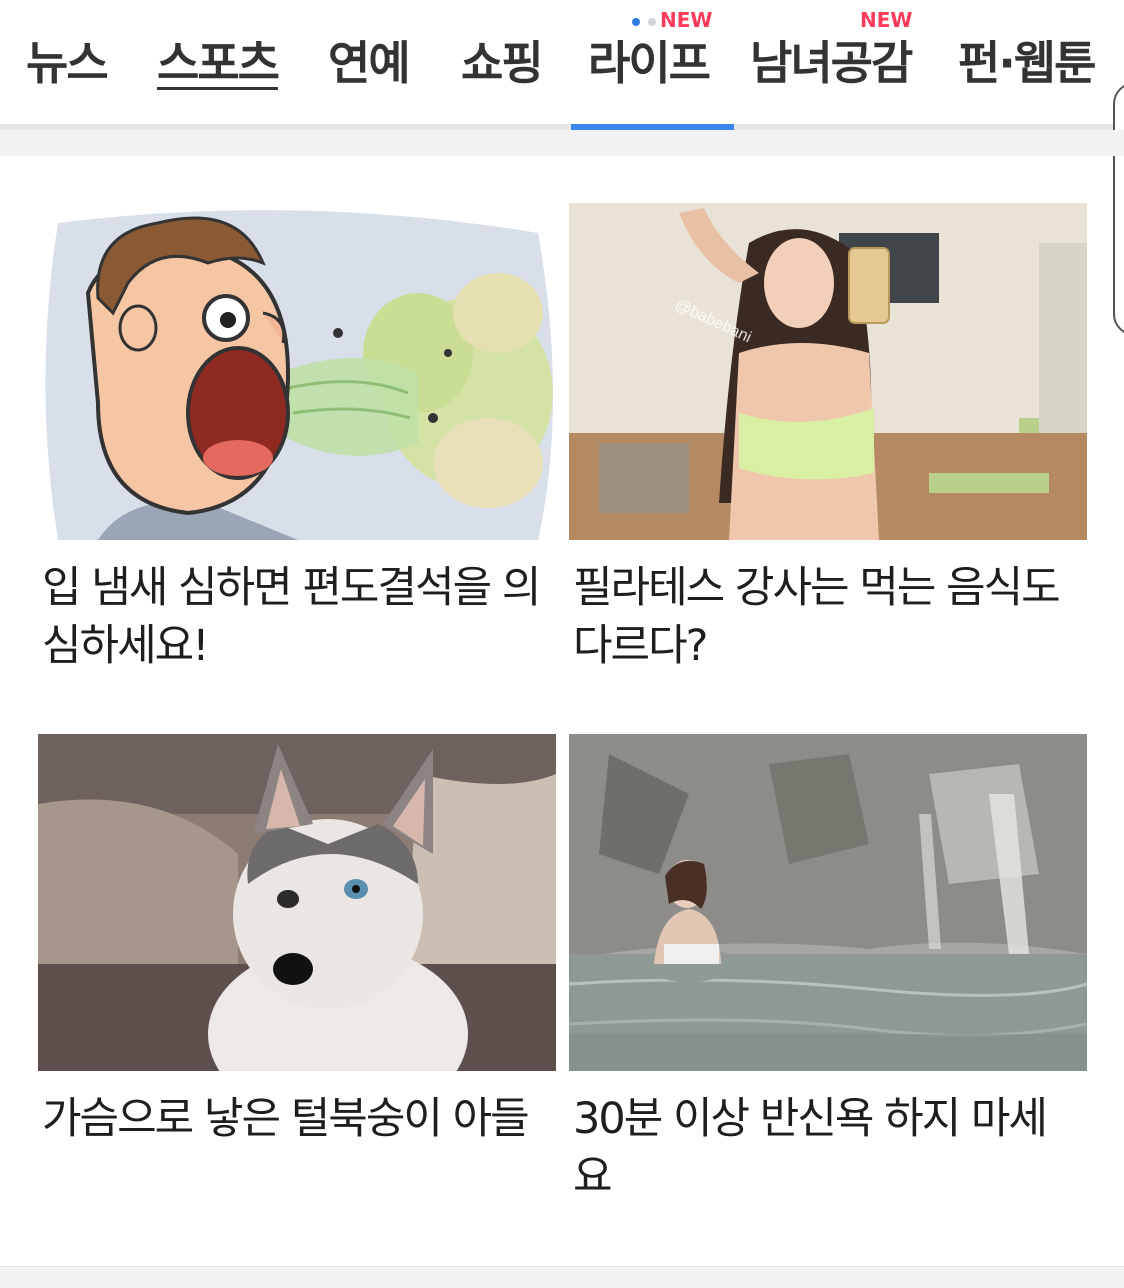  I want to click on article-thumbnail: @babebani, so click(828, 371).